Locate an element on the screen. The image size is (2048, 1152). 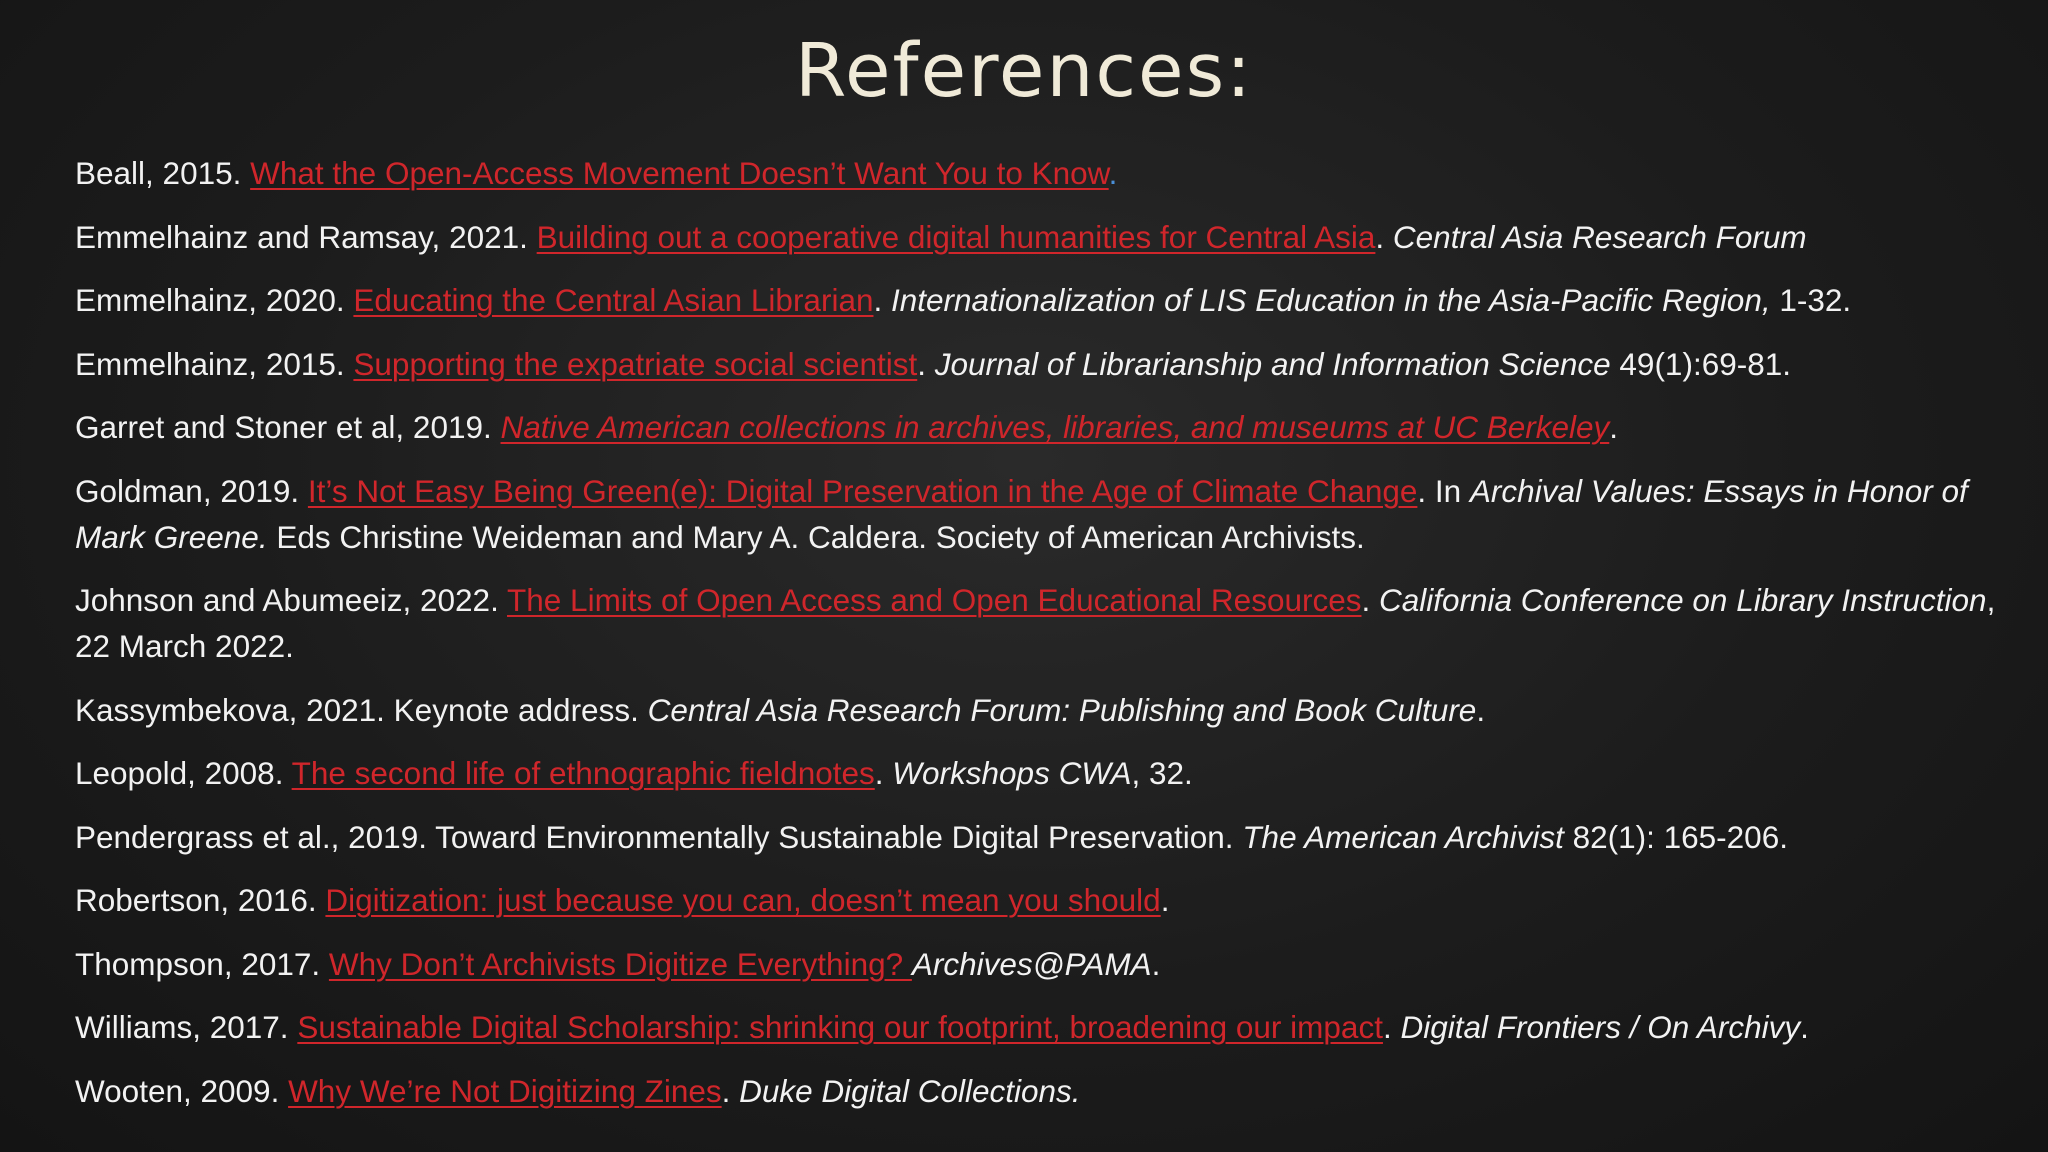
reference-citation: Kassymbekova, 2021. Keynote address. is located at coordinates (361, 709).